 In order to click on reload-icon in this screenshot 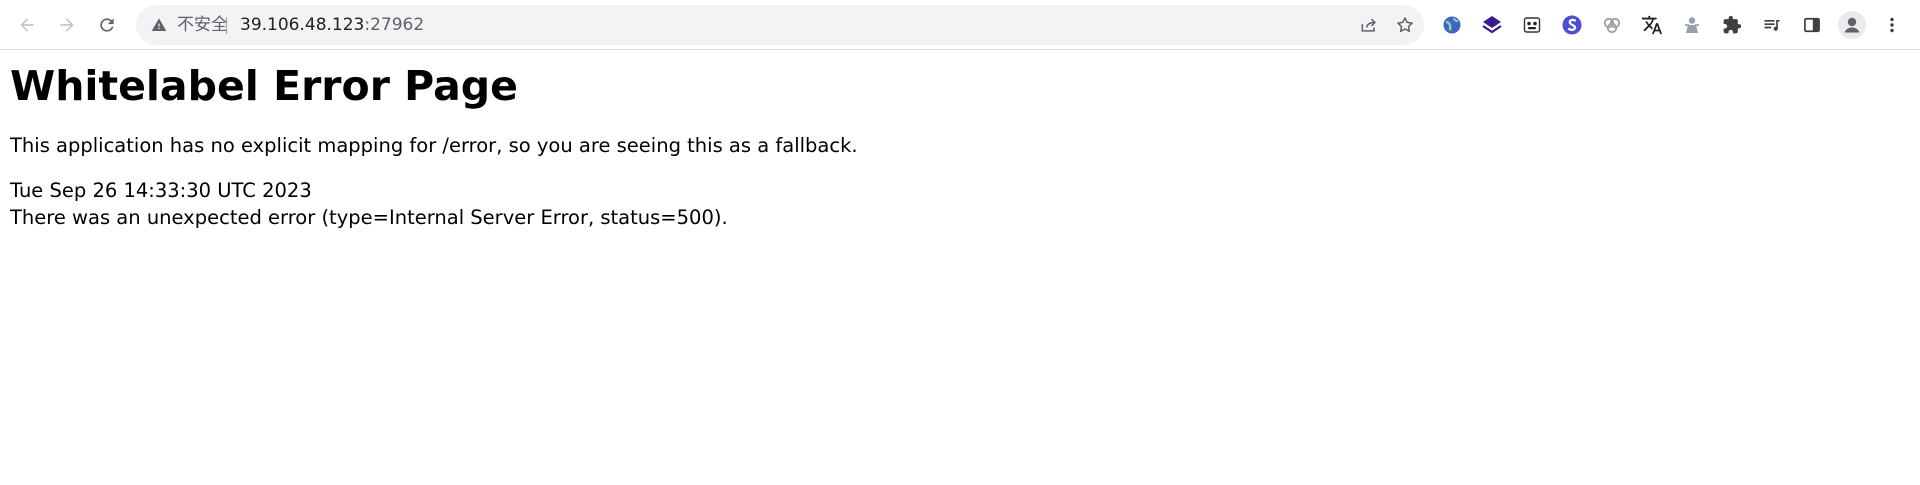, I will do `click(107, 25)`.